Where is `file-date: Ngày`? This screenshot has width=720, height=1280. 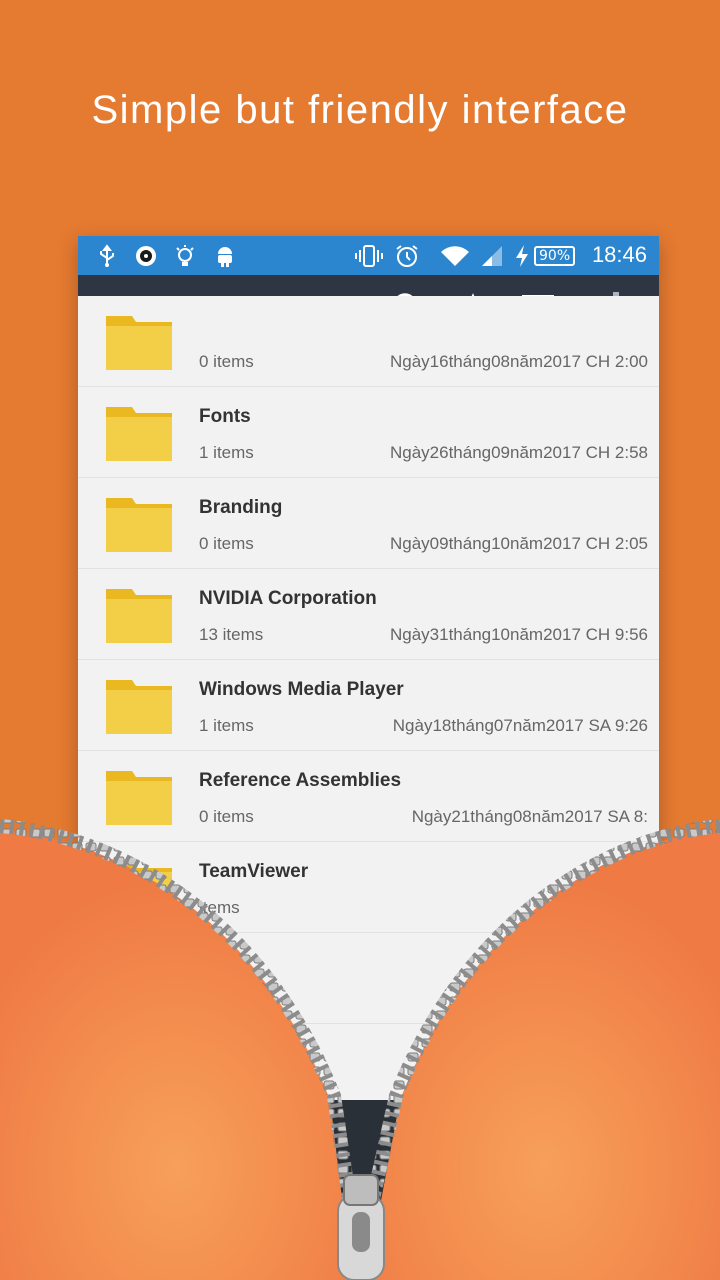 file-date: Ngày is located at coordinates (628, 998).